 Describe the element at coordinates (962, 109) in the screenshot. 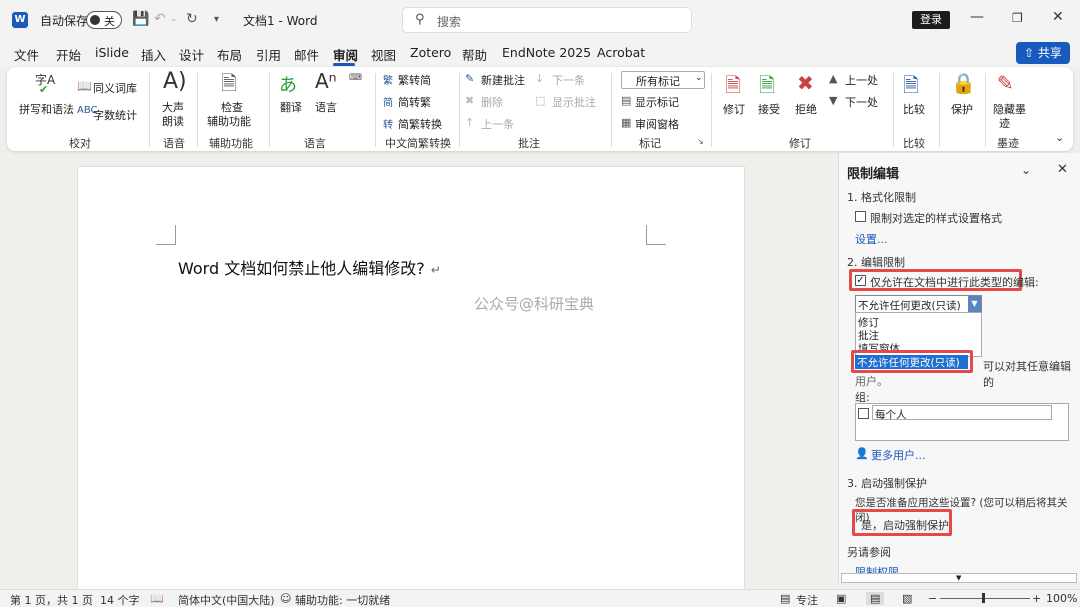

I see `protect-button: 保护` at that location.